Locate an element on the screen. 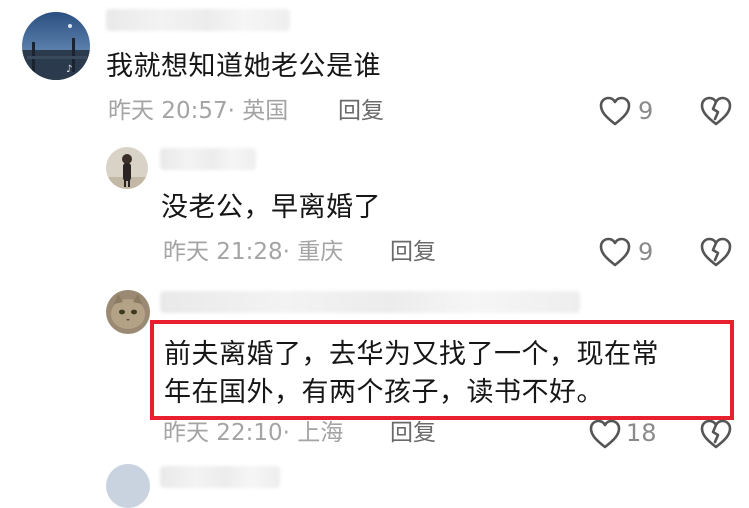 The height and width of the screenshot is (508, 749). comment-meta: 昨天 20:57· 英国 is located at coordinates (198, 111).